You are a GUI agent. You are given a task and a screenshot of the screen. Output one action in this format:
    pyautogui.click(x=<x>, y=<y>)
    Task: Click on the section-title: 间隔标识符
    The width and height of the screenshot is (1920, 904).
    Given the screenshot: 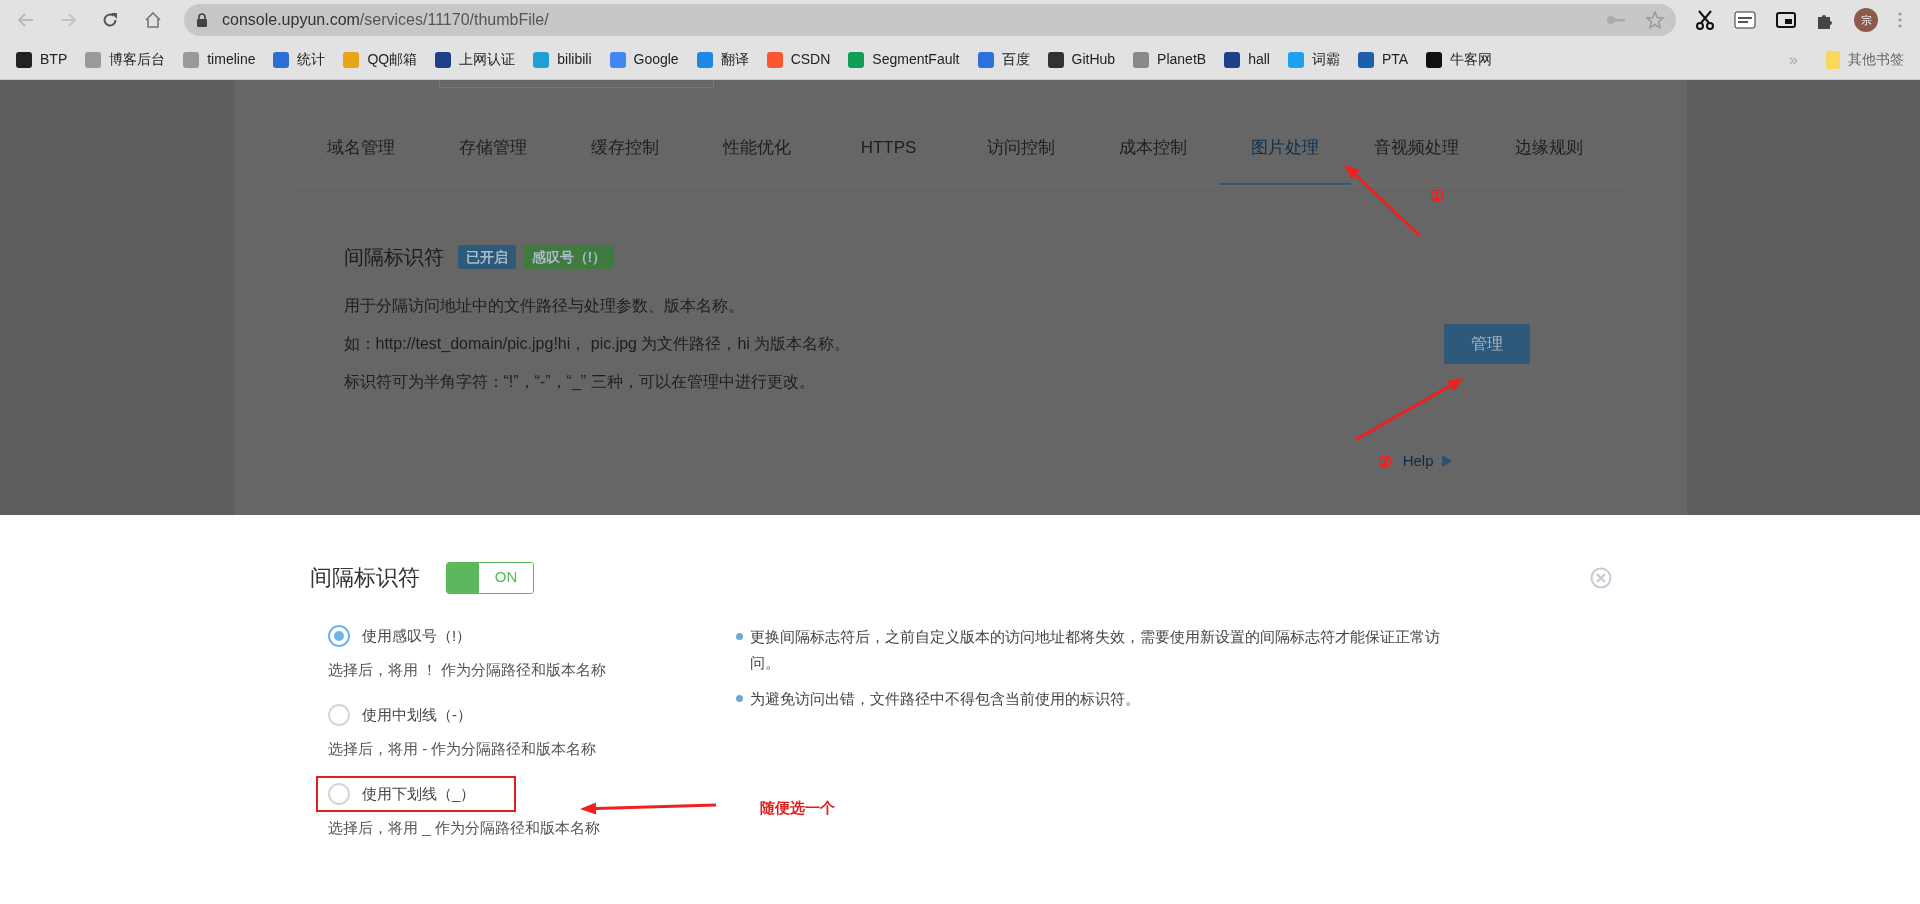 What is the action you would take?
    pyautogui.click(x=393, y=257)
    